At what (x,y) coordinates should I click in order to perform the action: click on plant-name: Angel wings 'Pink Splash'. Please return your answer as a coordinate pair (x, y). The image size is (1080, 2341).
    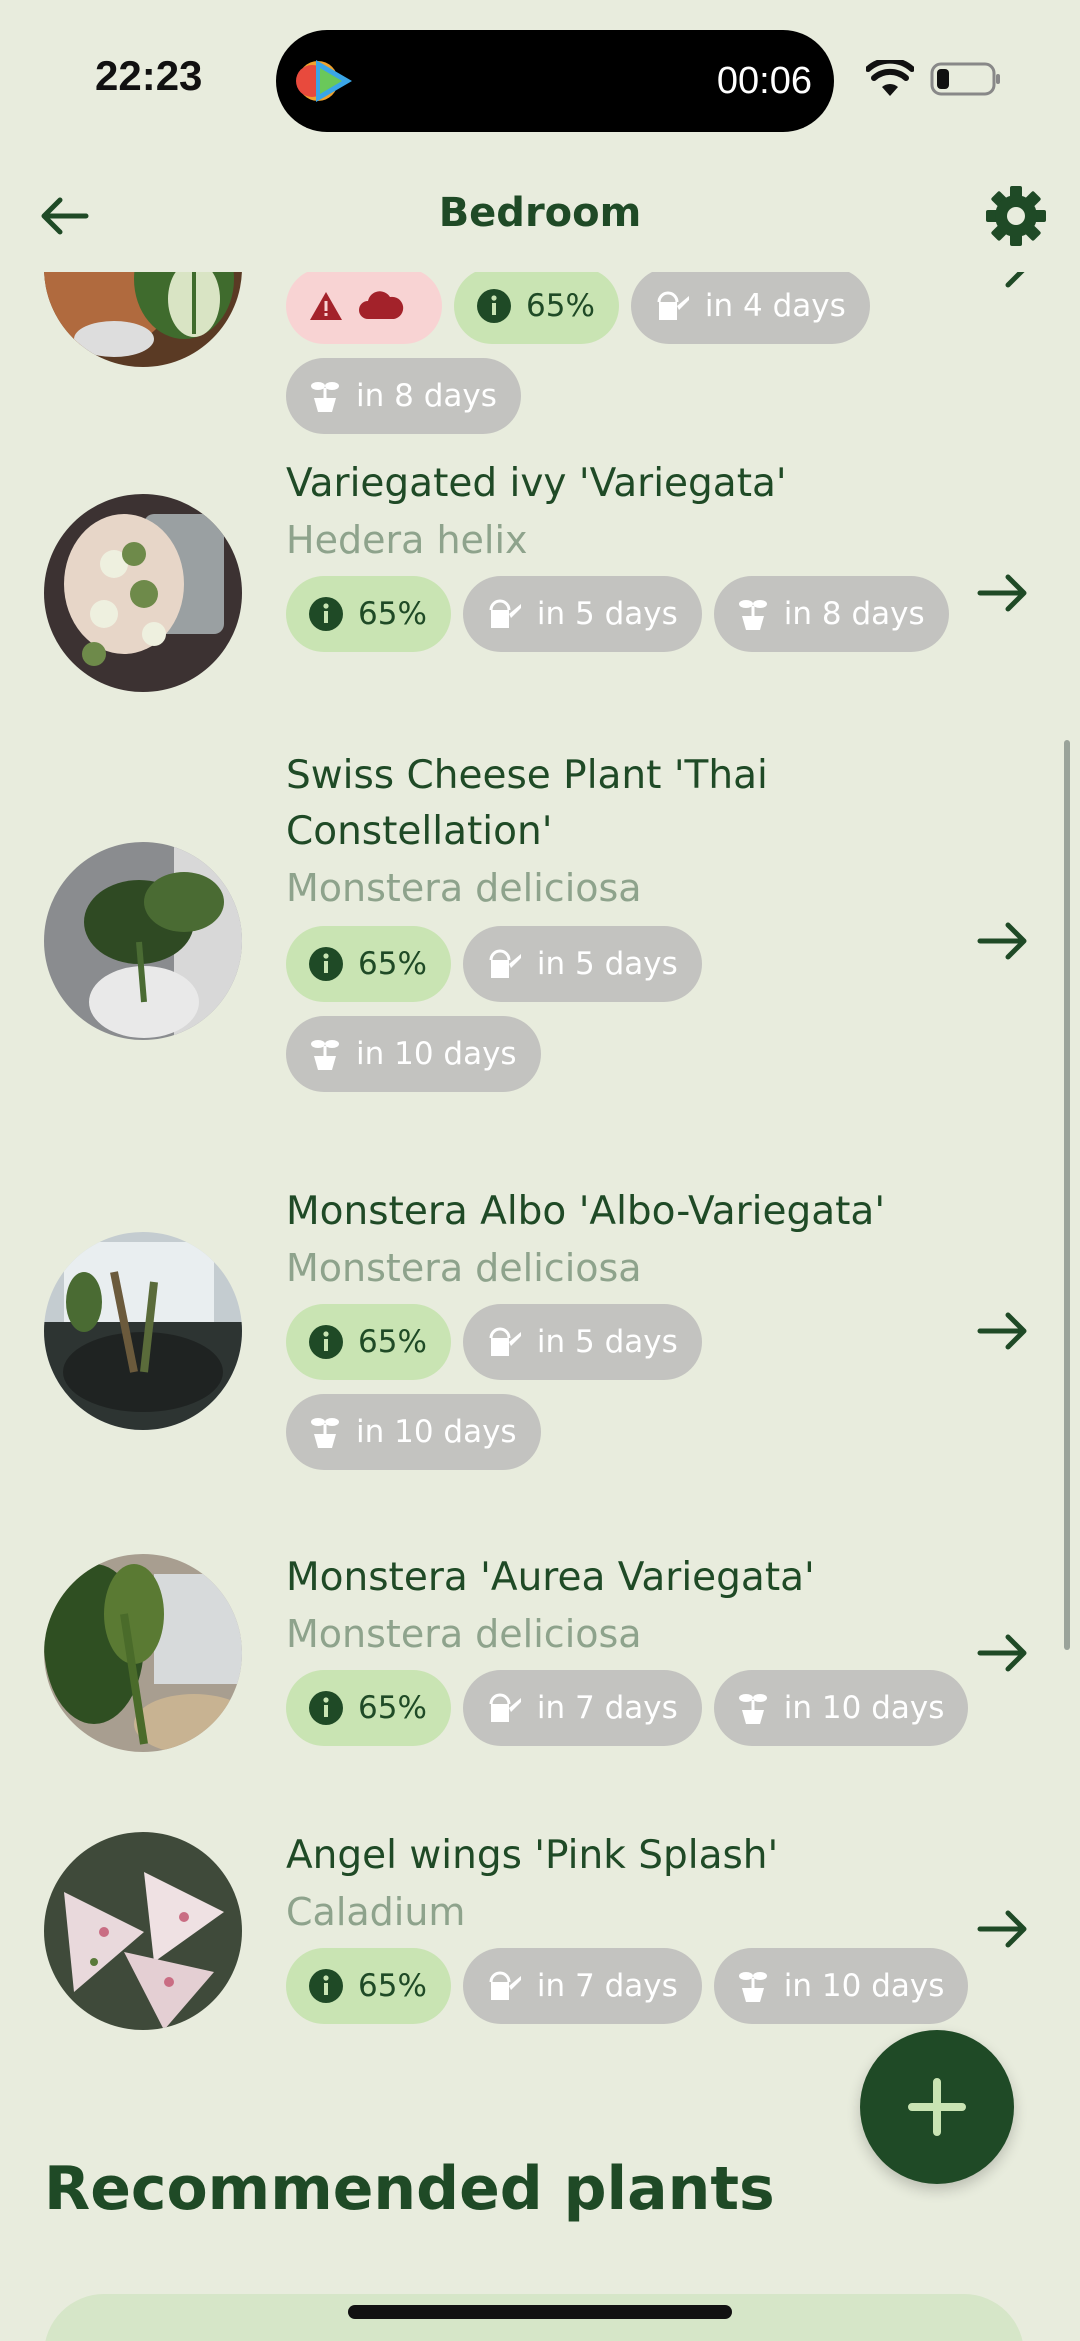
    Looking at the image, I should click on (532, 1855).